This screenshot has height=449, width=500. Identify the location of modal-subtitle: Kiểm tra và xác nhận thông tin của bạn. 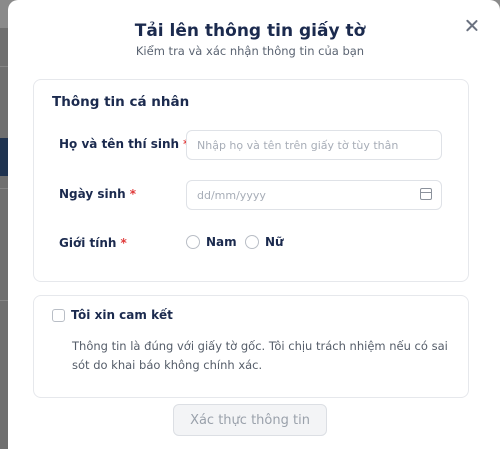
(250, 51).